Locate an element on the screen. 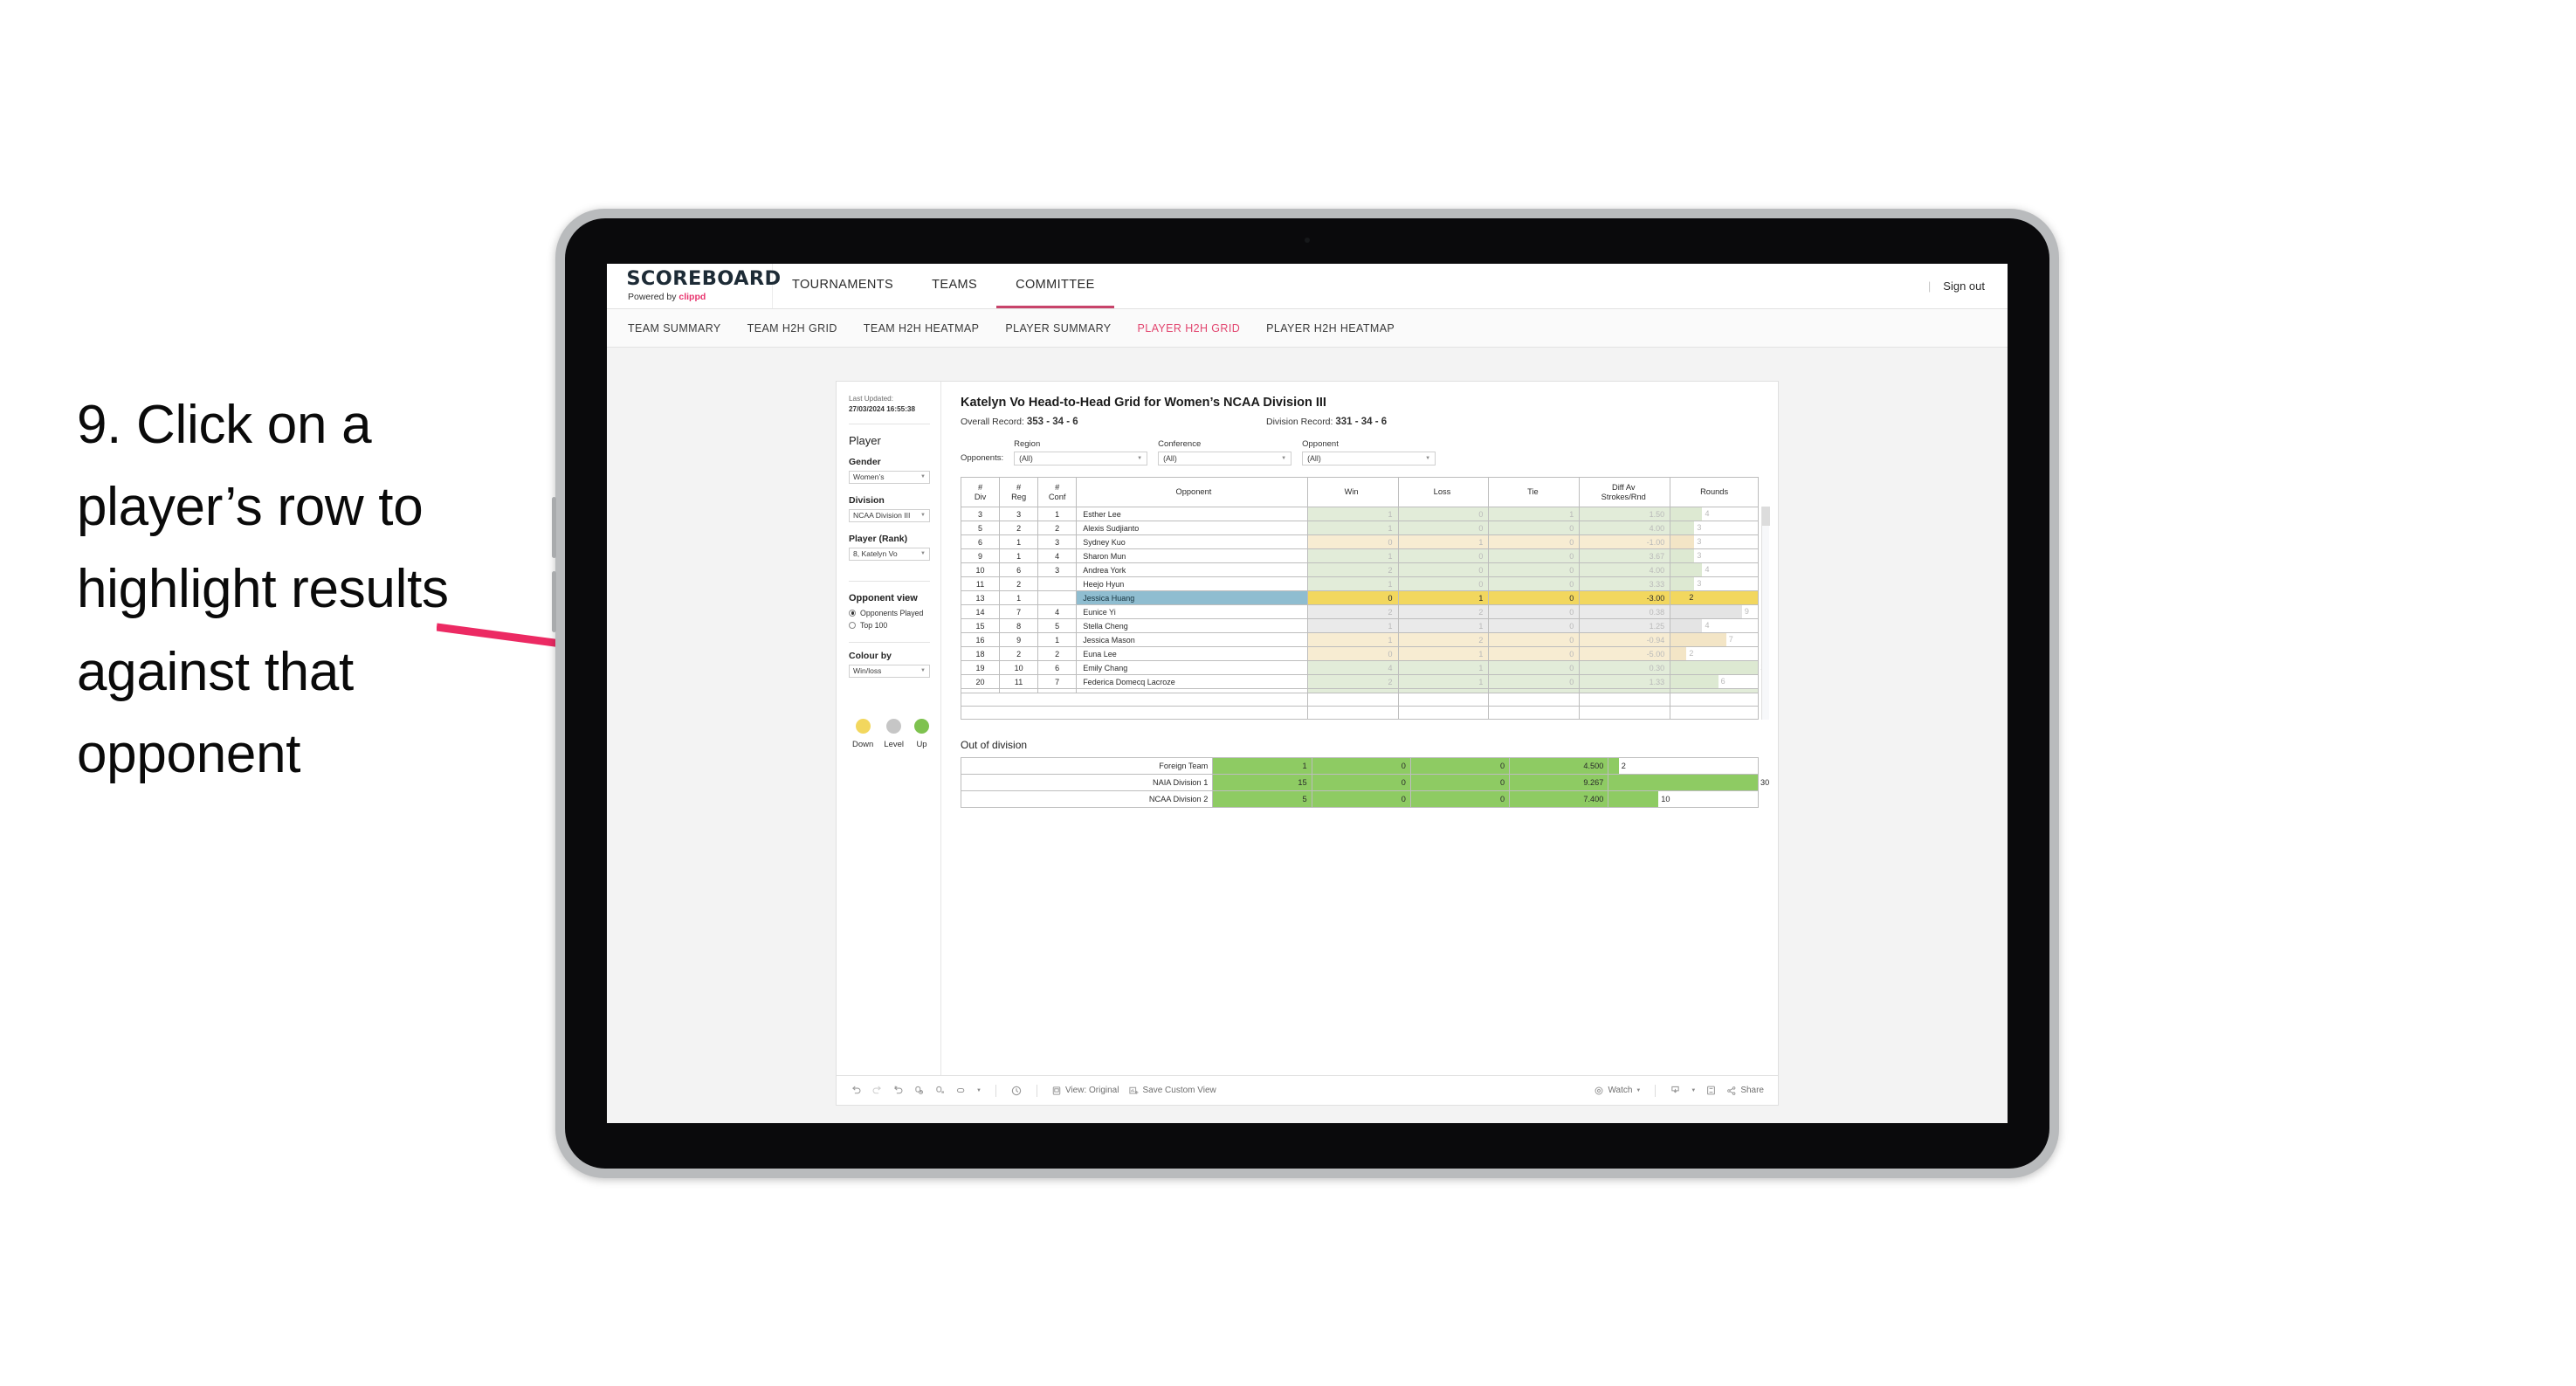  undo-icon is located at coordinates (856, 1091).